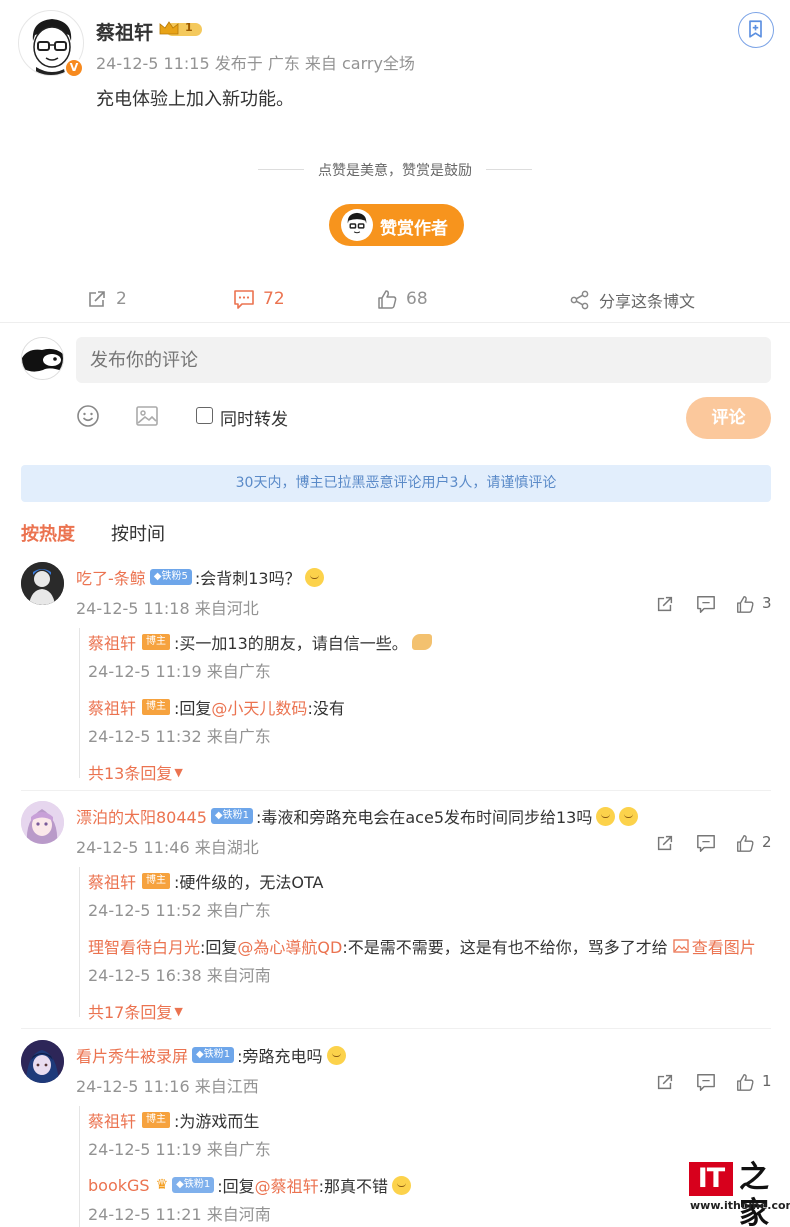 The height and width of the screenshot is (1227, 790). What do you see at coordinates (754, 1193) in the screenshot?
I see `watermark-name: 之家` at bounding box center [754, 1193].